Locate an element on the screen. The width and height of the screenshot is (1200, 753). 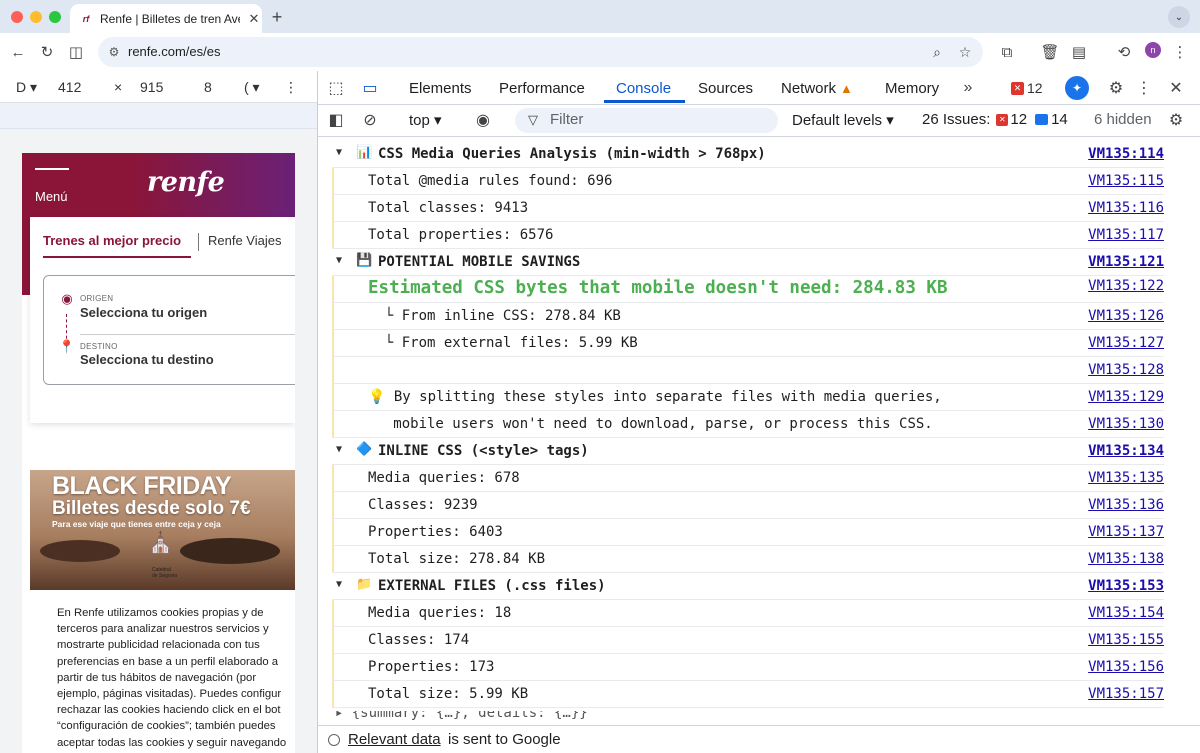
console-log-row: Properties: 173 VM135:156 is located at coordinates (748, 667).